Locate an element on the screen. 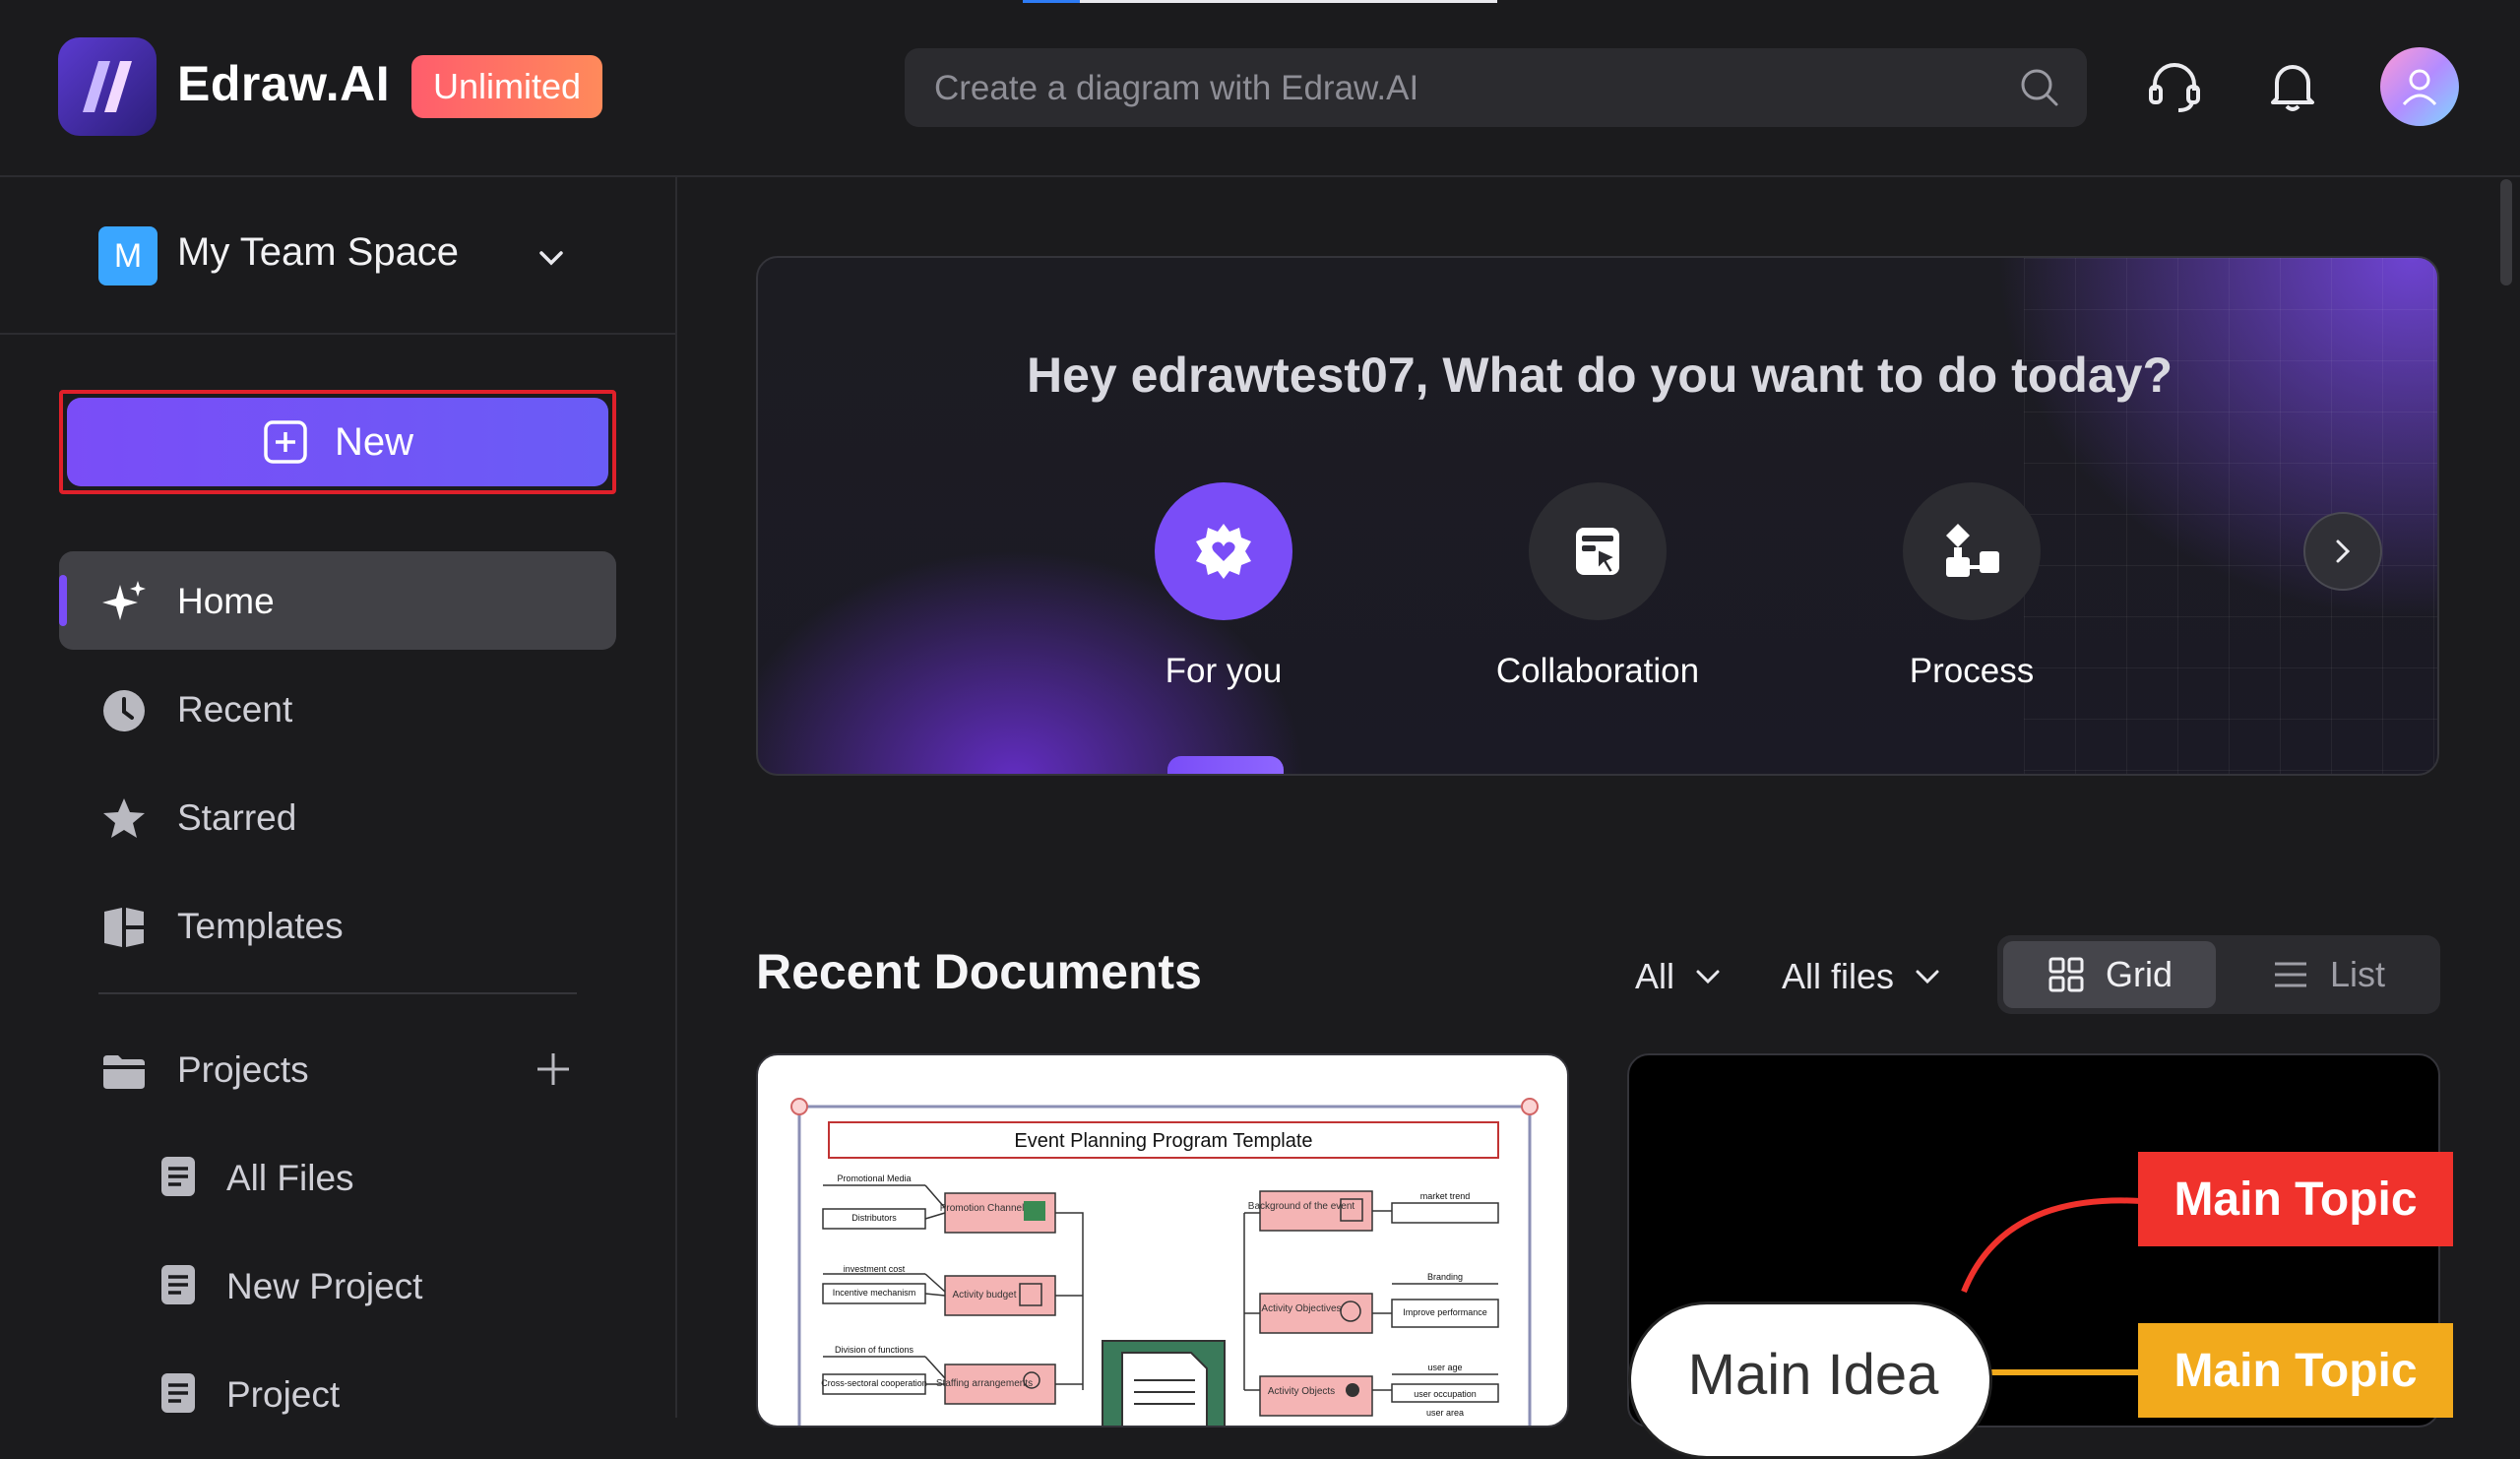 The width and height of the screenshot is (2520, 1459). sparkle-icon is located at coordinates (124, 600).